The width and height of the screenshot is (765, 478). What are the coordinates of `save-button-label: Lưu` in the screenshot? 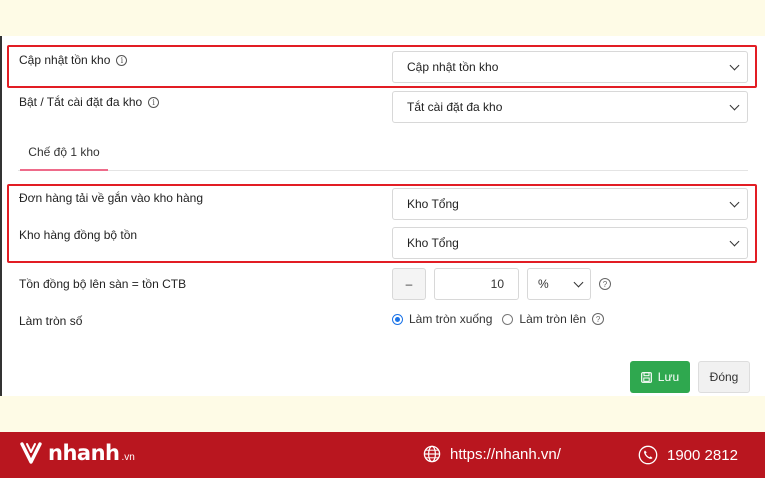 It's located at (668, 377).